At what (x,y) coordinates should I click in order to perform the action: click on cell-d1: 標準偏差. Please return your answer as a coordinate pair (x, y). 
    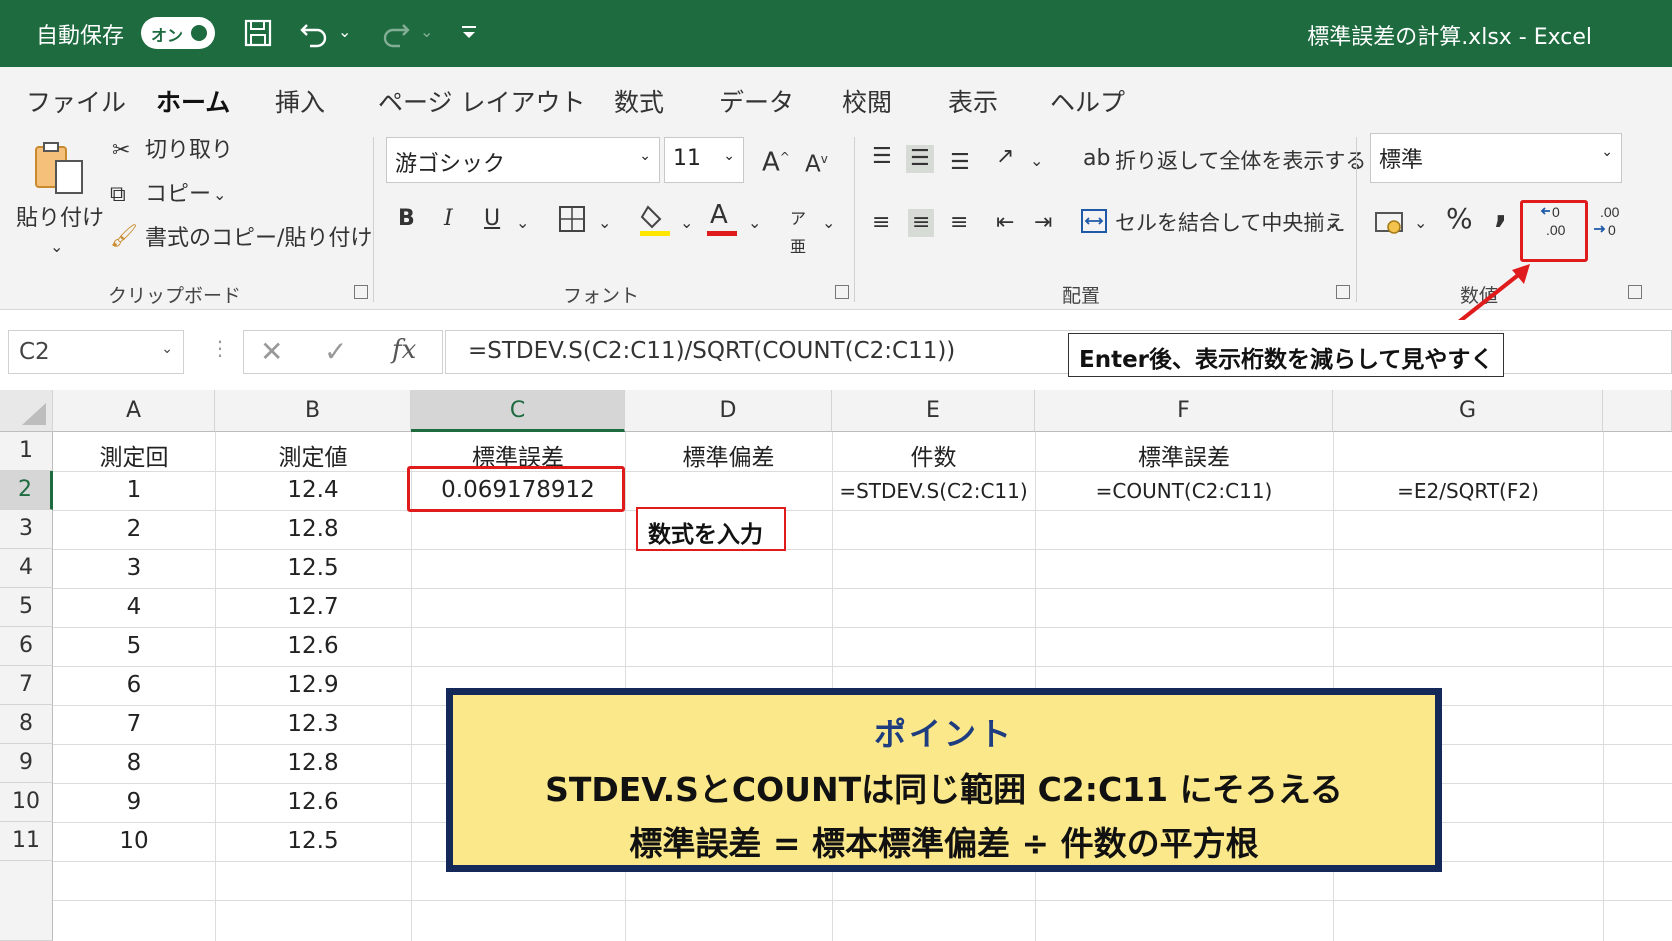
    Looking at the image, I should click on (728, 451).